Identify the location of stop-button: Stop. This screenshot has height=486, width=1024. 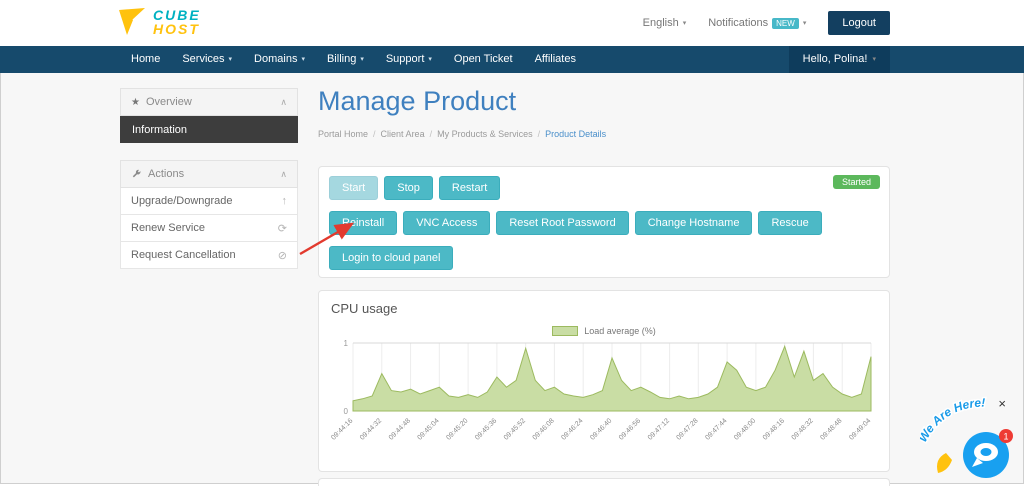
(408, 188).